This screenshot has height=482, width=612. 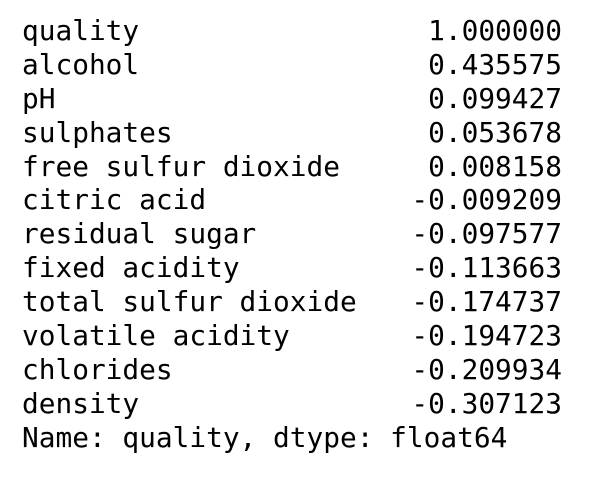 What do you see at coordinates (139, 234) in the screenshot?
I see `row-label: residual sugar` at bounding box center [139, 234].